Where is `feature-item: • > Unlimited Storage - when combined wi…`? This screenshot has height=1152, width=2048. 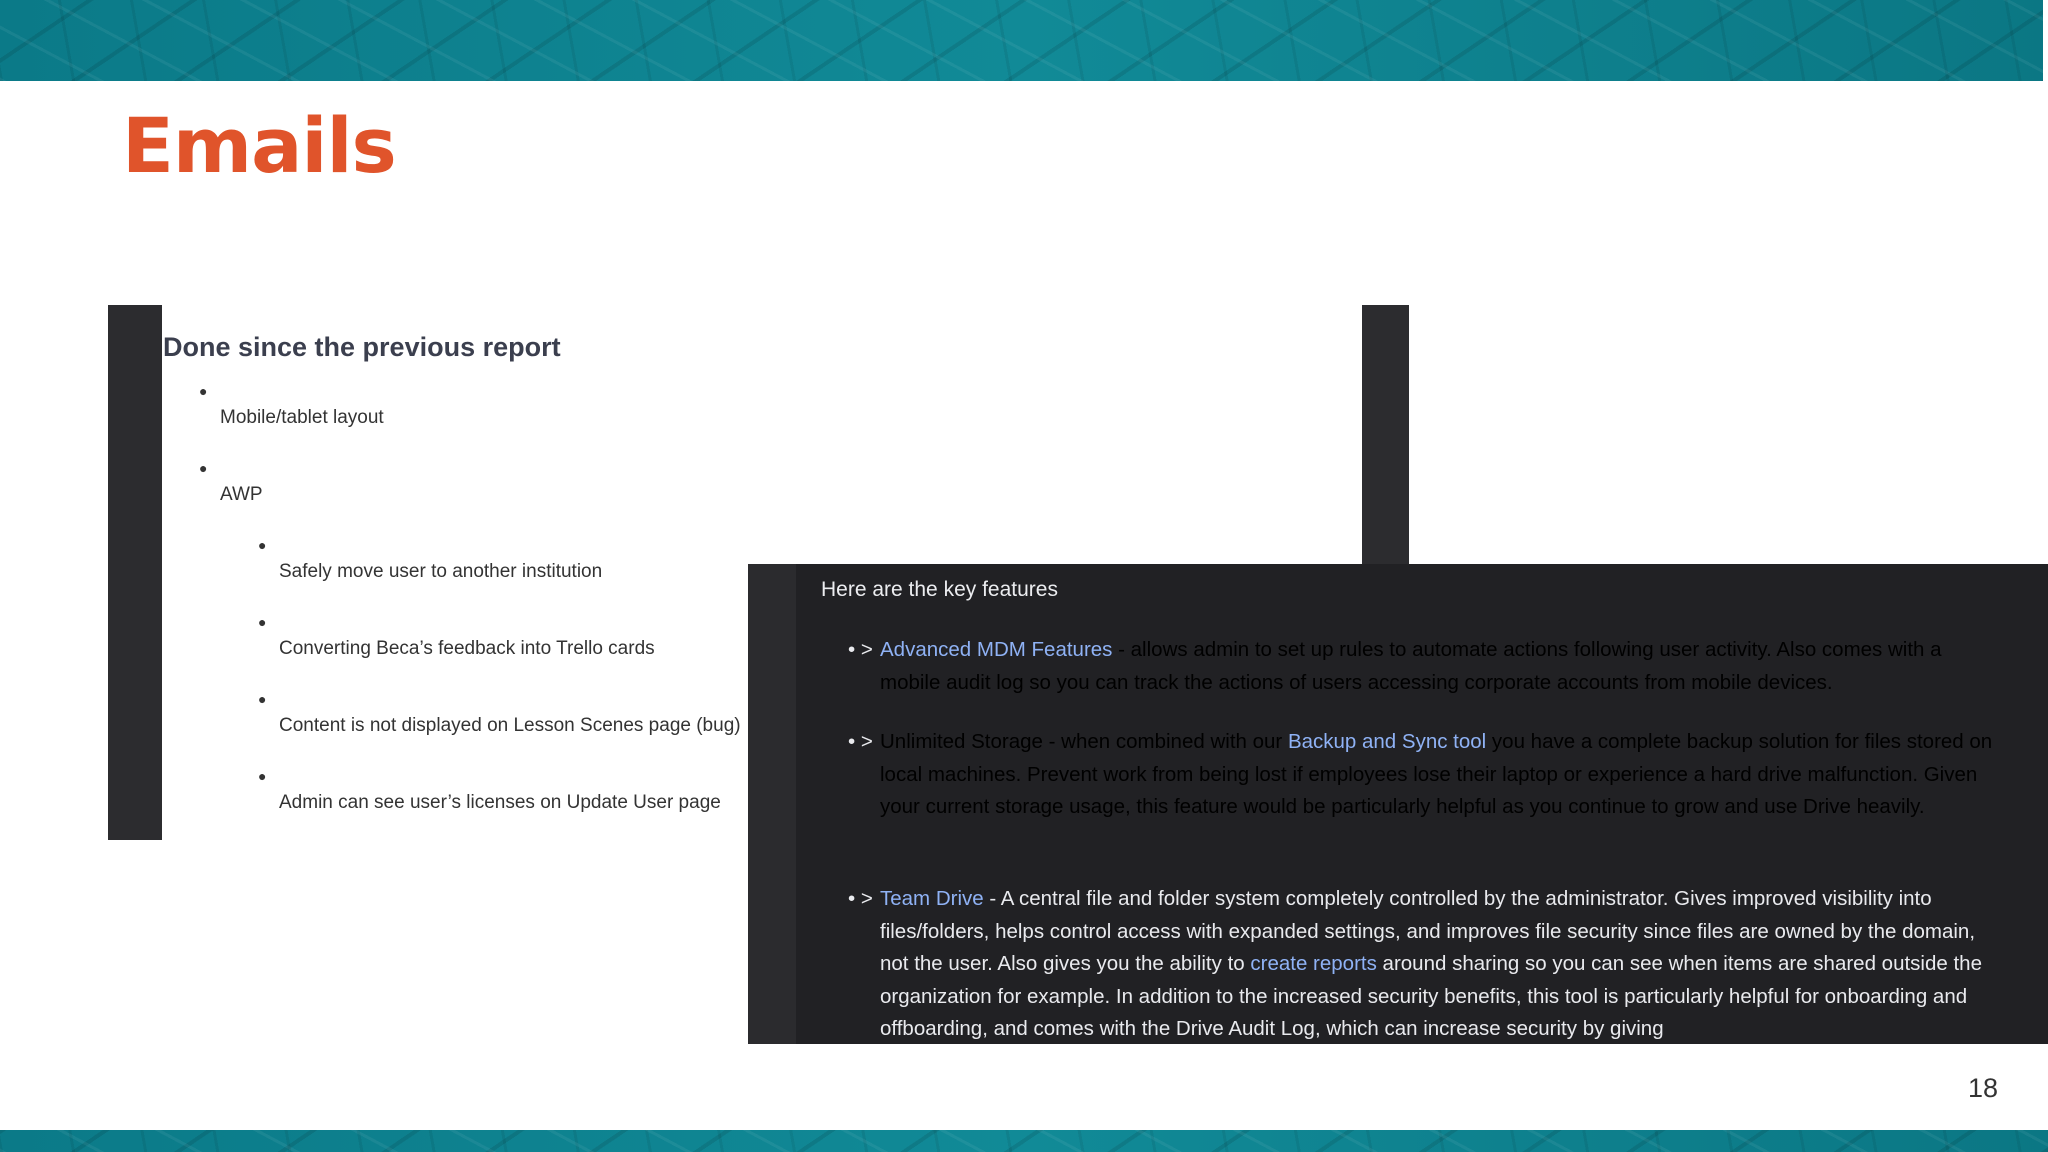 feature-item: • > Unlimited Storage - when combined wi… is located at coordinates (1424, 775).